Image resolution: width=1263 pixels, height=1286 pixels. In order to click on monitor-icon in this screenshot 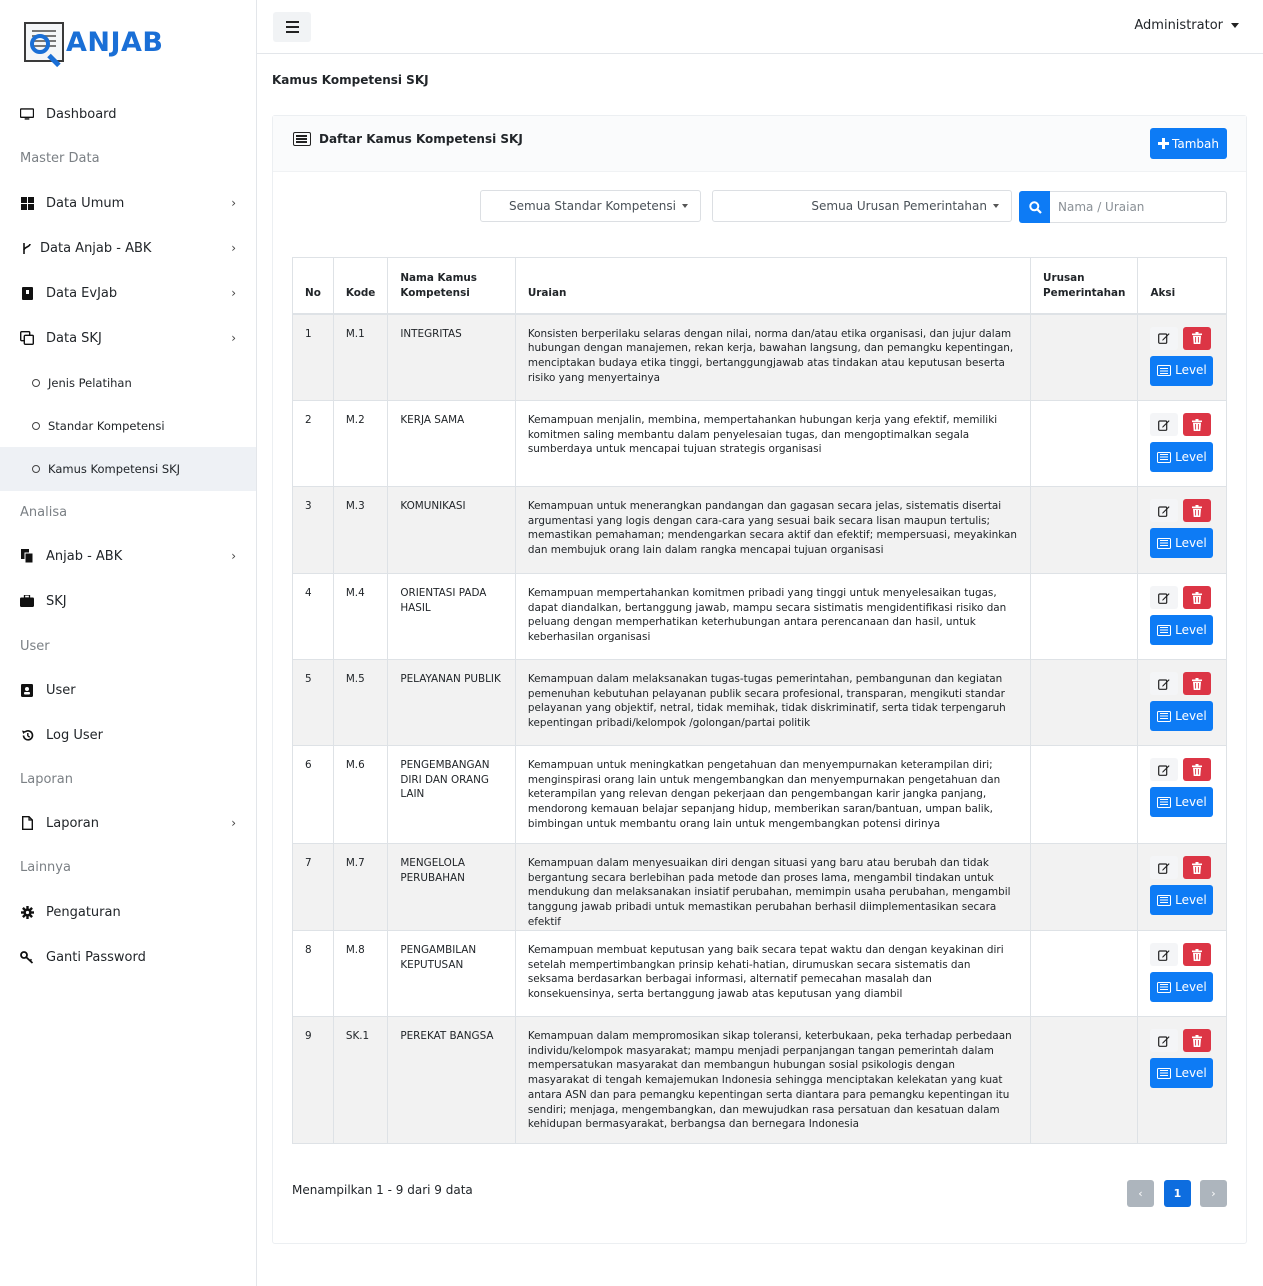, I will do `click(27, 114)`.